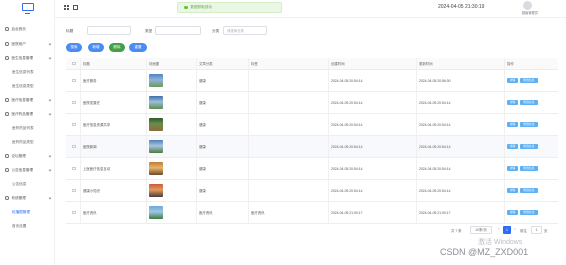  Describe the element at coordinates (507, 230) in the screenshot. I see `current-page: 1` at that location.